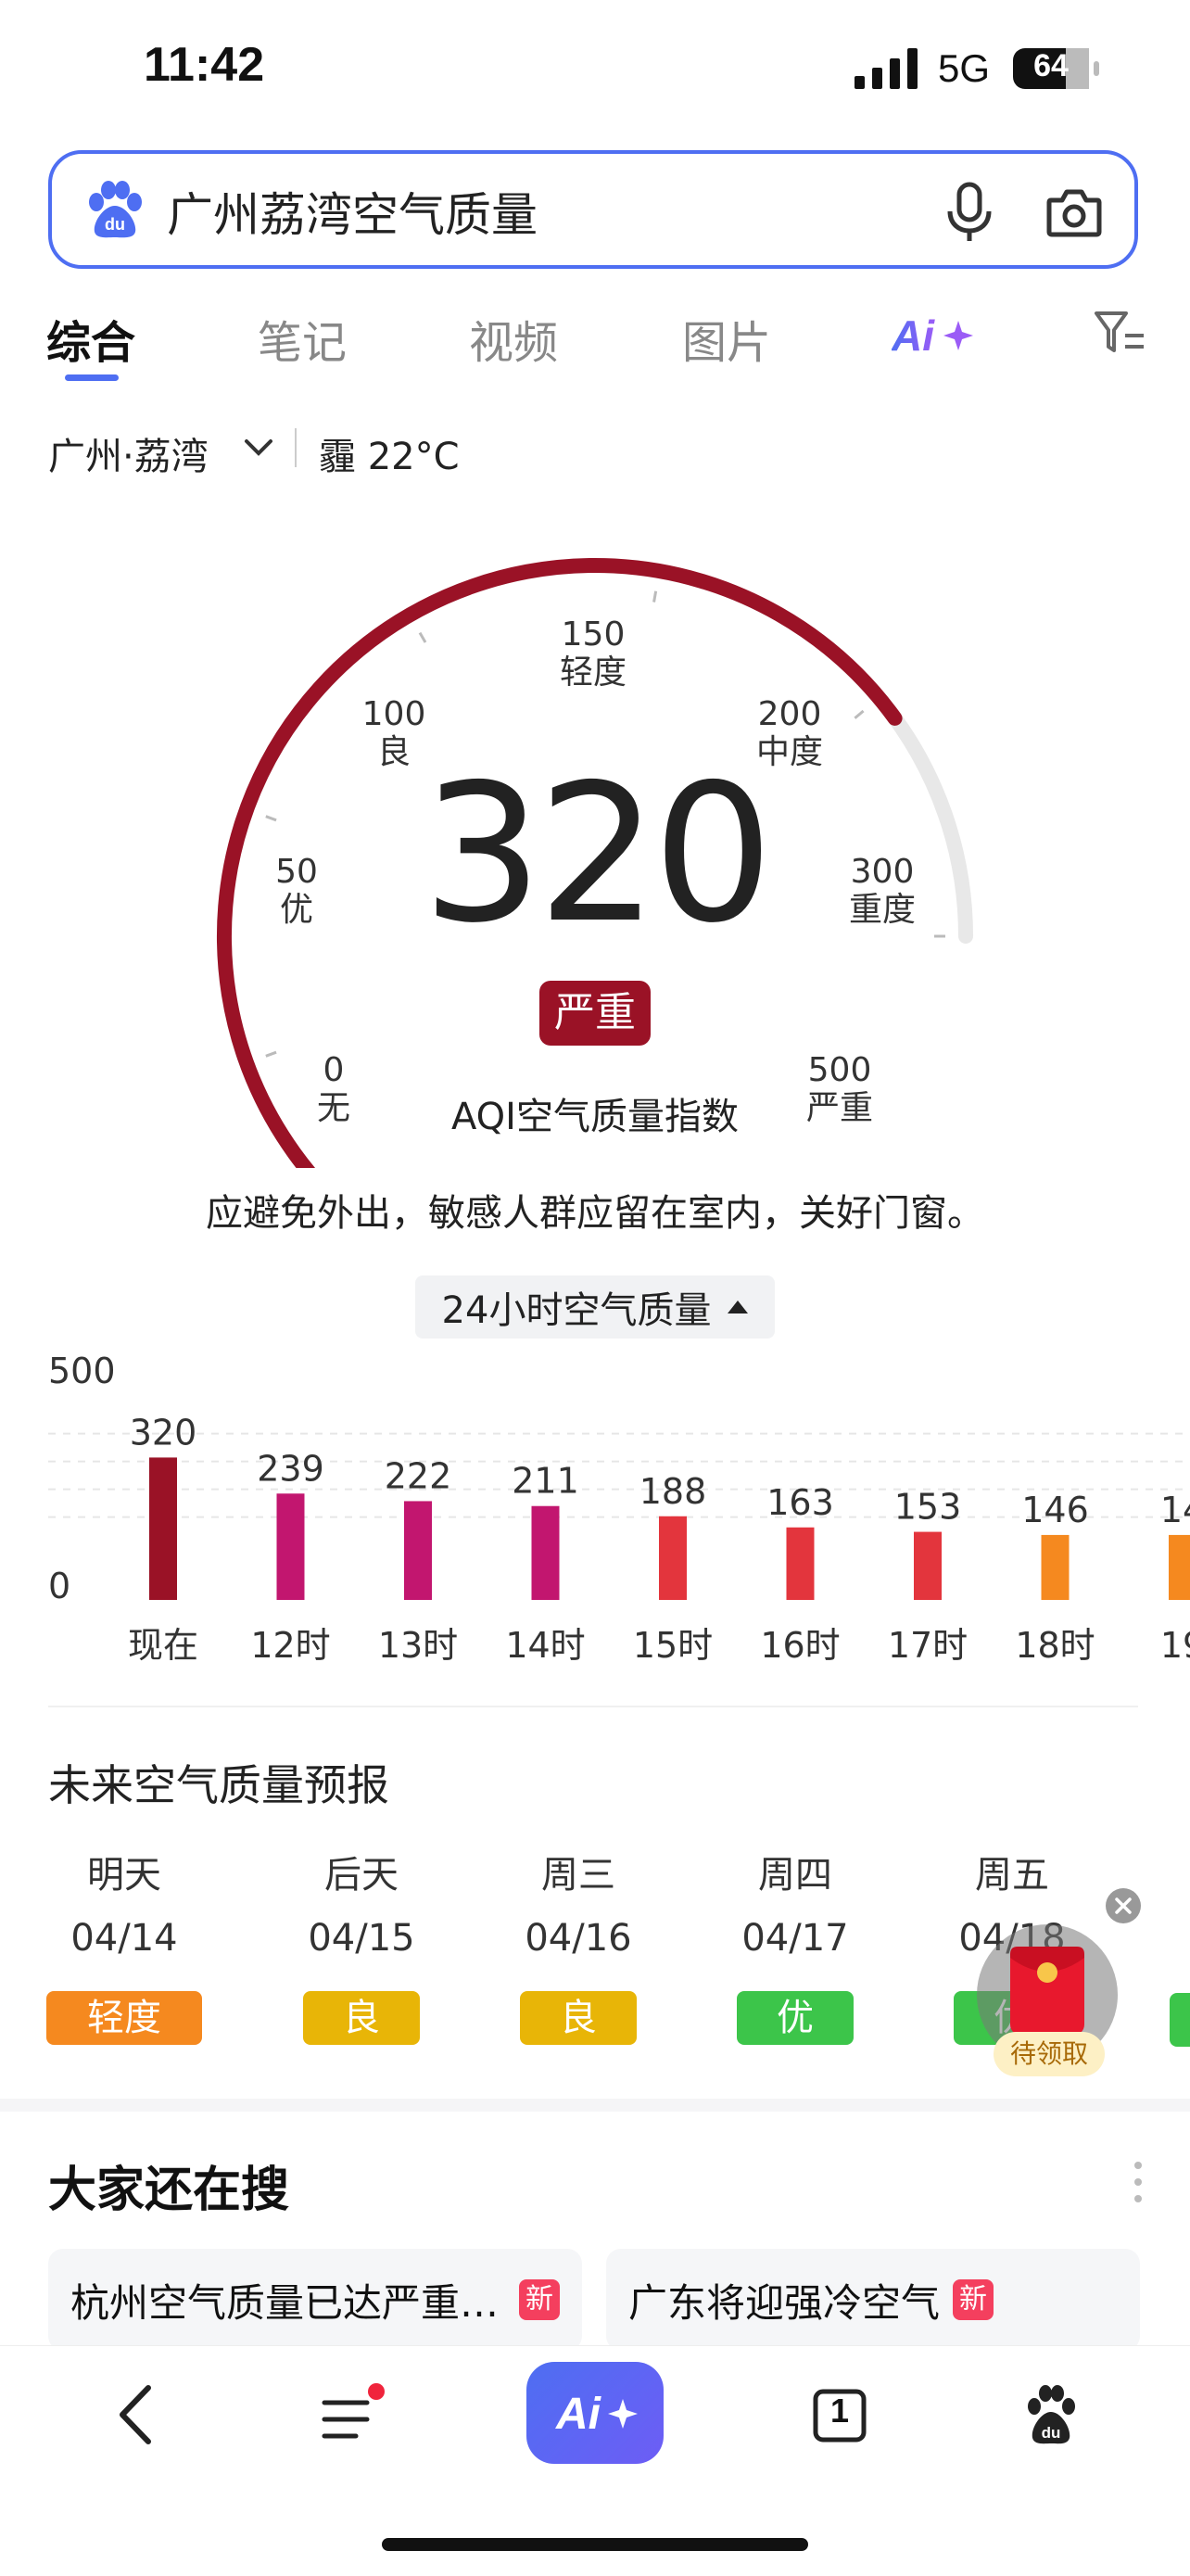 The width and height of the screenshot is (1190, 2576). What do you see at coordinates (163, 1432) in the screenshot?
I see `bar-value-label: 320` at bounding box center [163, 1432].